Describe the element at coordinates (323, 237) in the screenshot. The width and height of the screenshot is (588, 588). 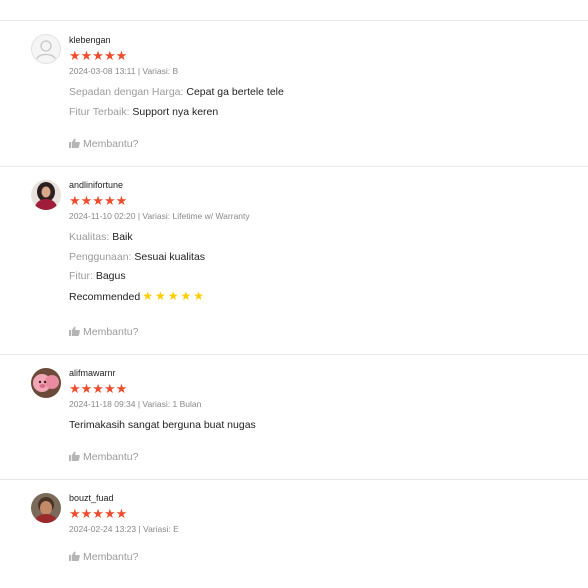
I see `review-attribute: Kualitas: Baik` at that location.